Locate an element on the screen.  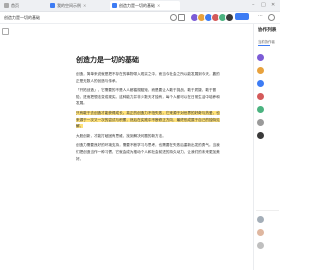
outline-icon is located at coordinates (5, 31).